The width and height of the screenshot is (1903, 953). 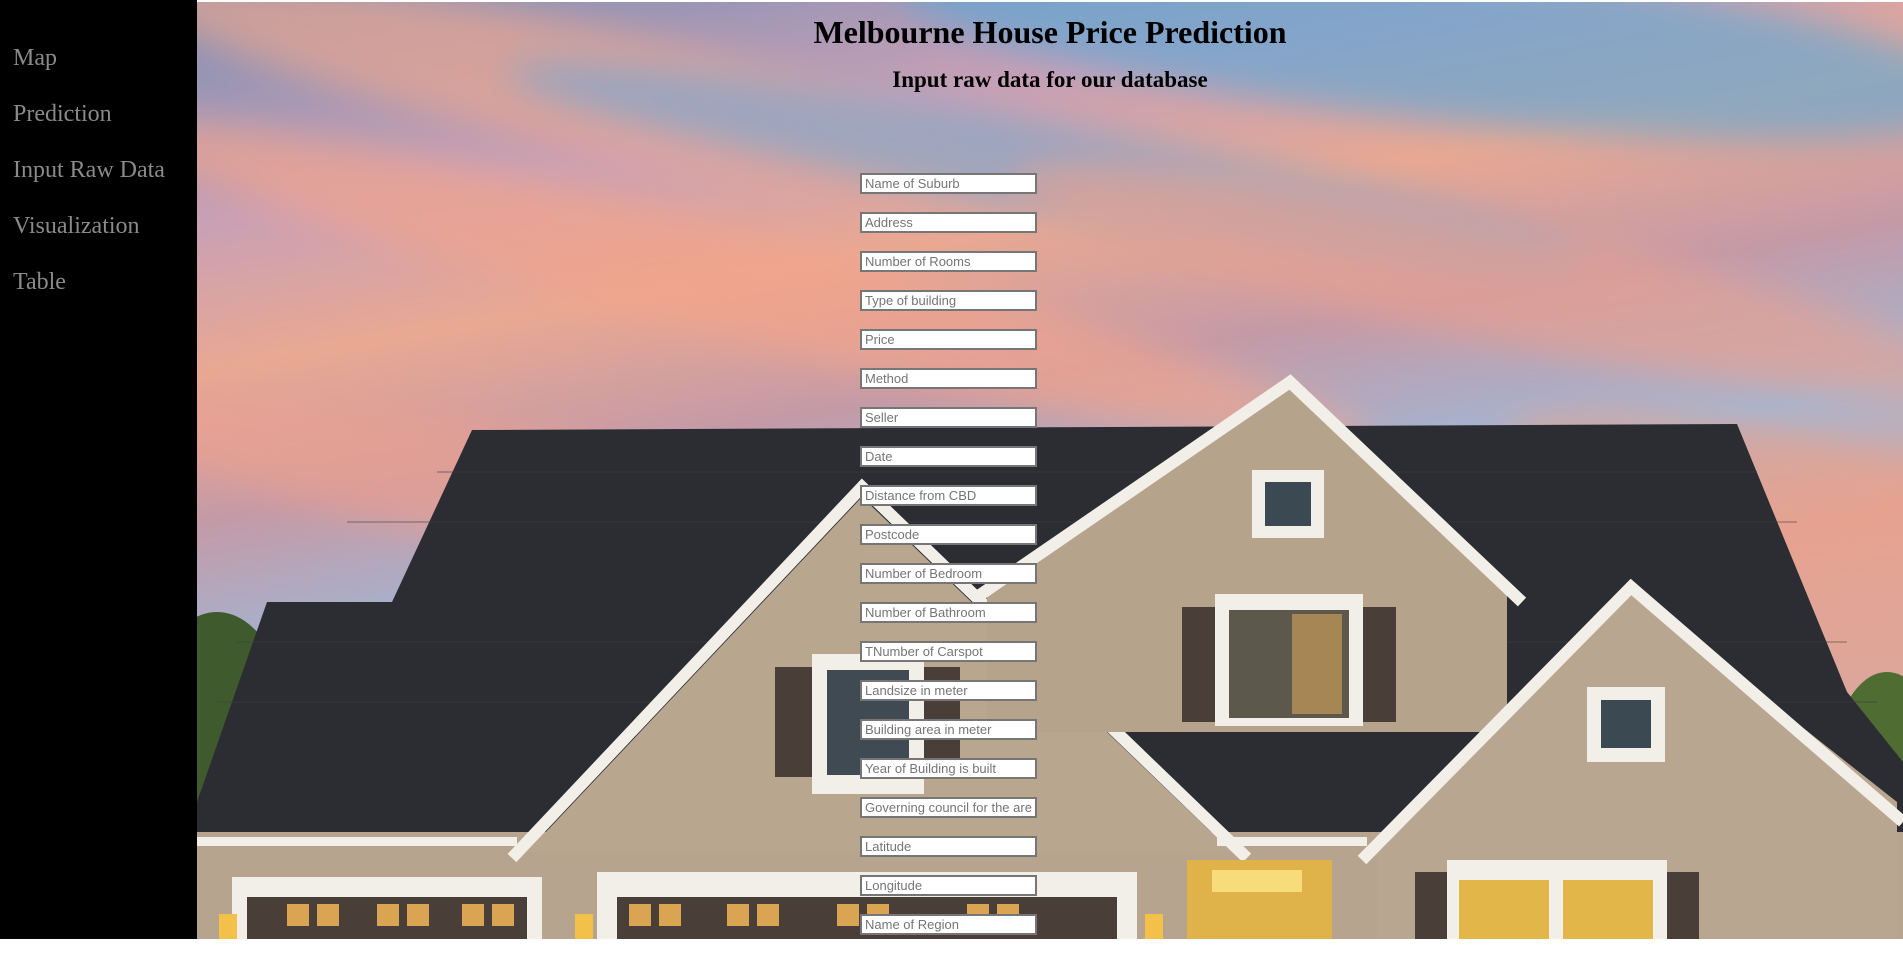 What do you see at coordinates (948, 495) in the screenshot?
I see `distance-cbd-input` at bounding box center [948, 495].